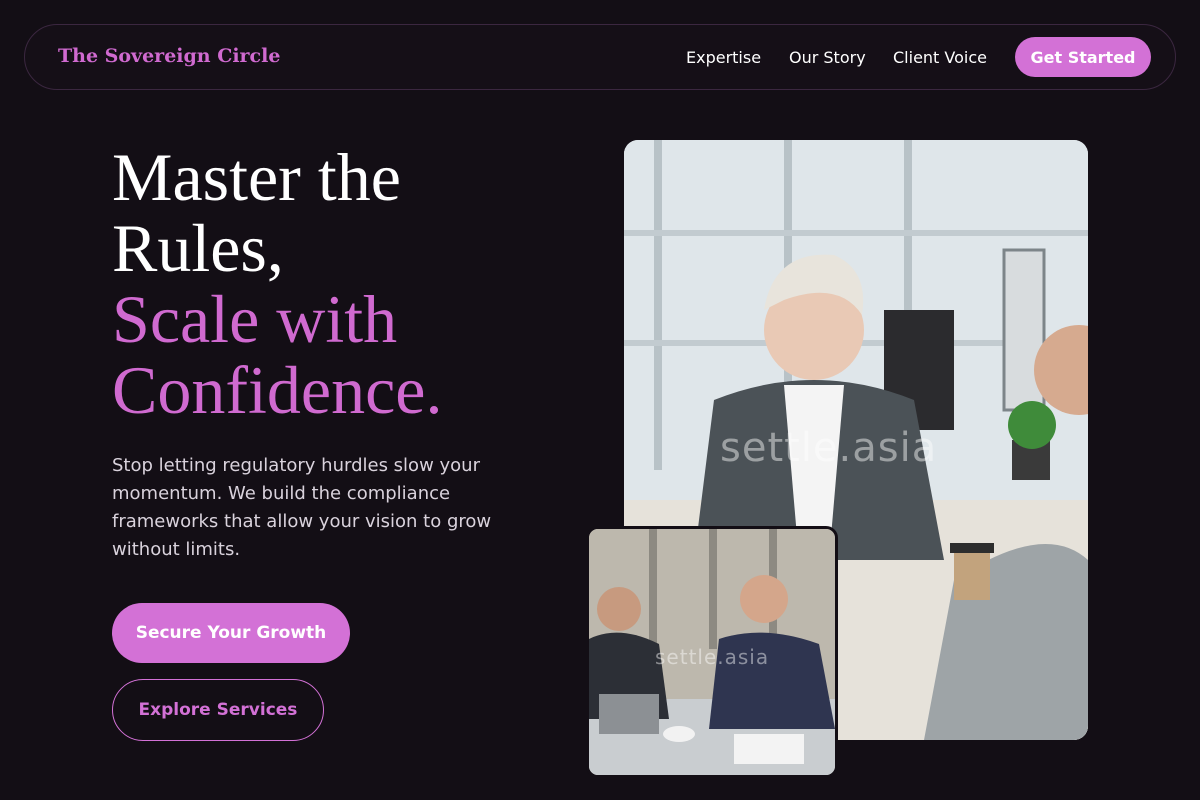 This screenshot has width=1200, height=800. I want to click on brand-logo: The Sovereign Circle, so click(169, 56).